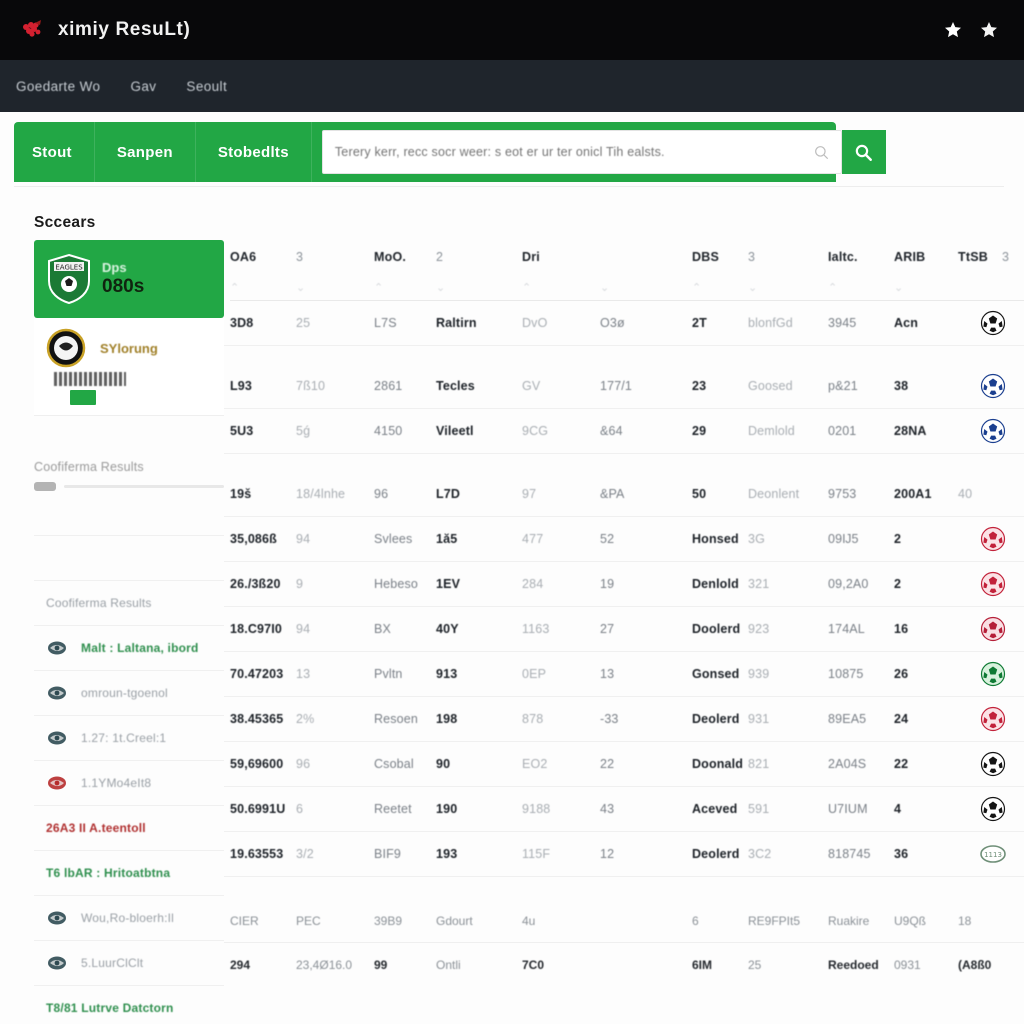  What do you see at coordinates (574, 152) in the screenshot?
I see `search-input` at bounding box center [574, 152].